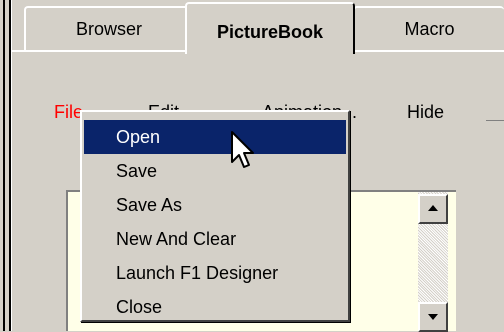 This screenshot has height=332, width=504. I want to click on scroll-down-arrow-icon, so click(433, 317).